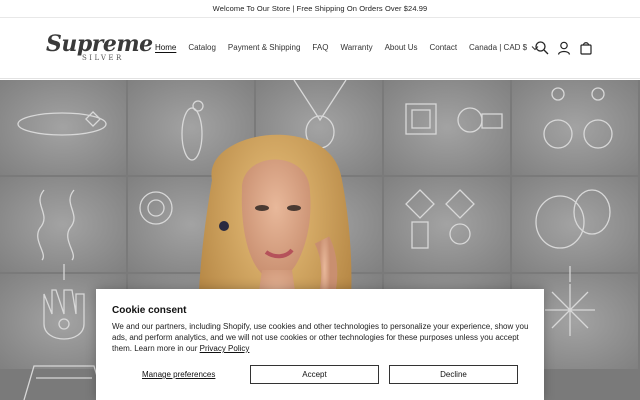 The image size is (640, 400). I want to click on cookie-title: Cookie consent, so click(149, 310).